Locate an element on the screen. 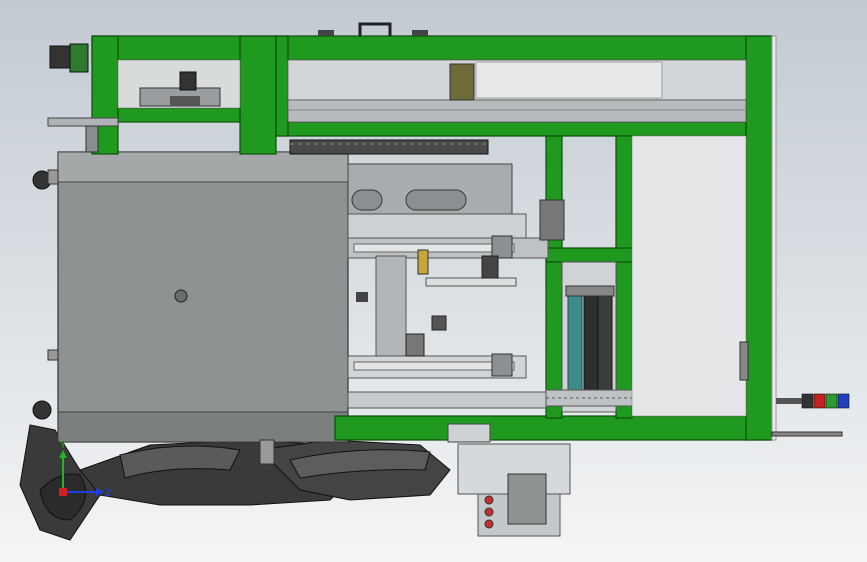 Image resolution: width=867 pixels, height=562 pixels. central-mechanism is located at coordinates (456, 286).